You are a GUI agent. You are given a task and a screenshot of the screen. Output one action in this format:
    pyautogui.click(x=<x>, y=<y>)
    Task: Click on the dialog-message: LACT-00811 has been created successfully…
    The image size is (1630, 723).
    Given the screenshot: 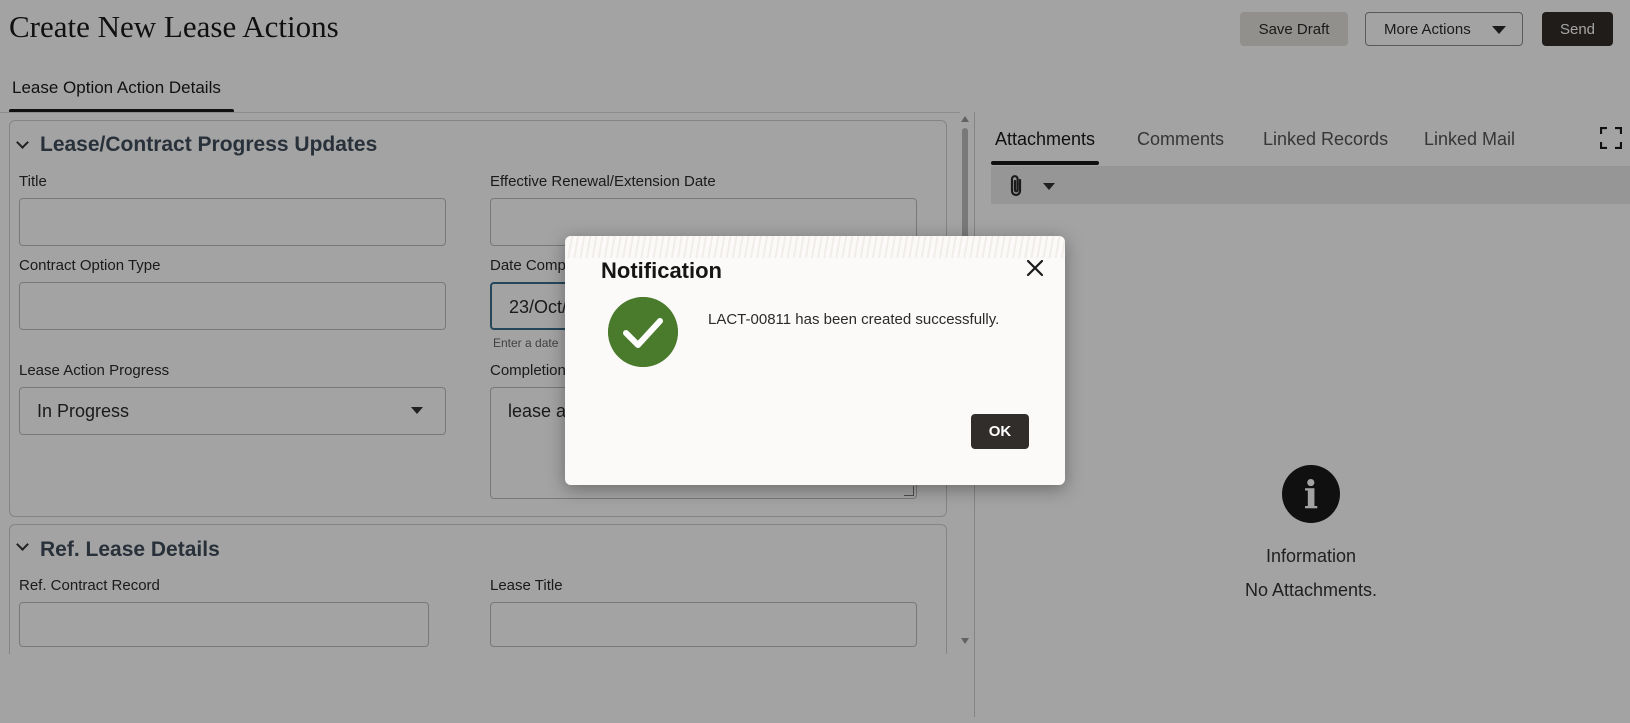 What is the action you would take?
    pyautogui.click(x=854, y=319)
    